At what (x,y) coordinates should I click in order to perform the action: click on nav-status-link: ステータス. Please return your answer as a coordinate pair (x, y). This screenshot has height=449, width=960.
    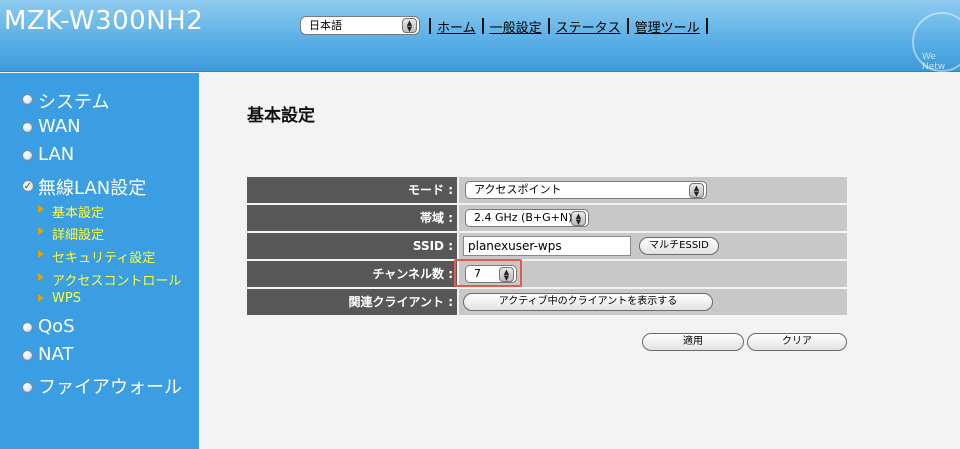
    Looking at the image, I should click on (588, 26).